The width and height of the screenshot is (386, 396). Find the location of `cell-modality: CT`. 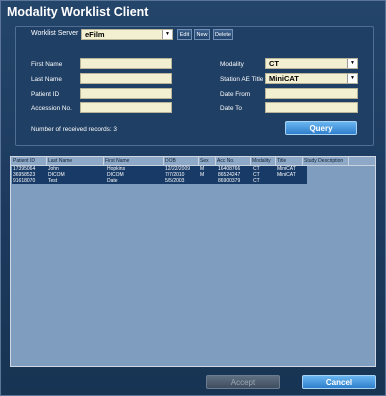

cell-modality: CT is located at coordinates (256, 181).